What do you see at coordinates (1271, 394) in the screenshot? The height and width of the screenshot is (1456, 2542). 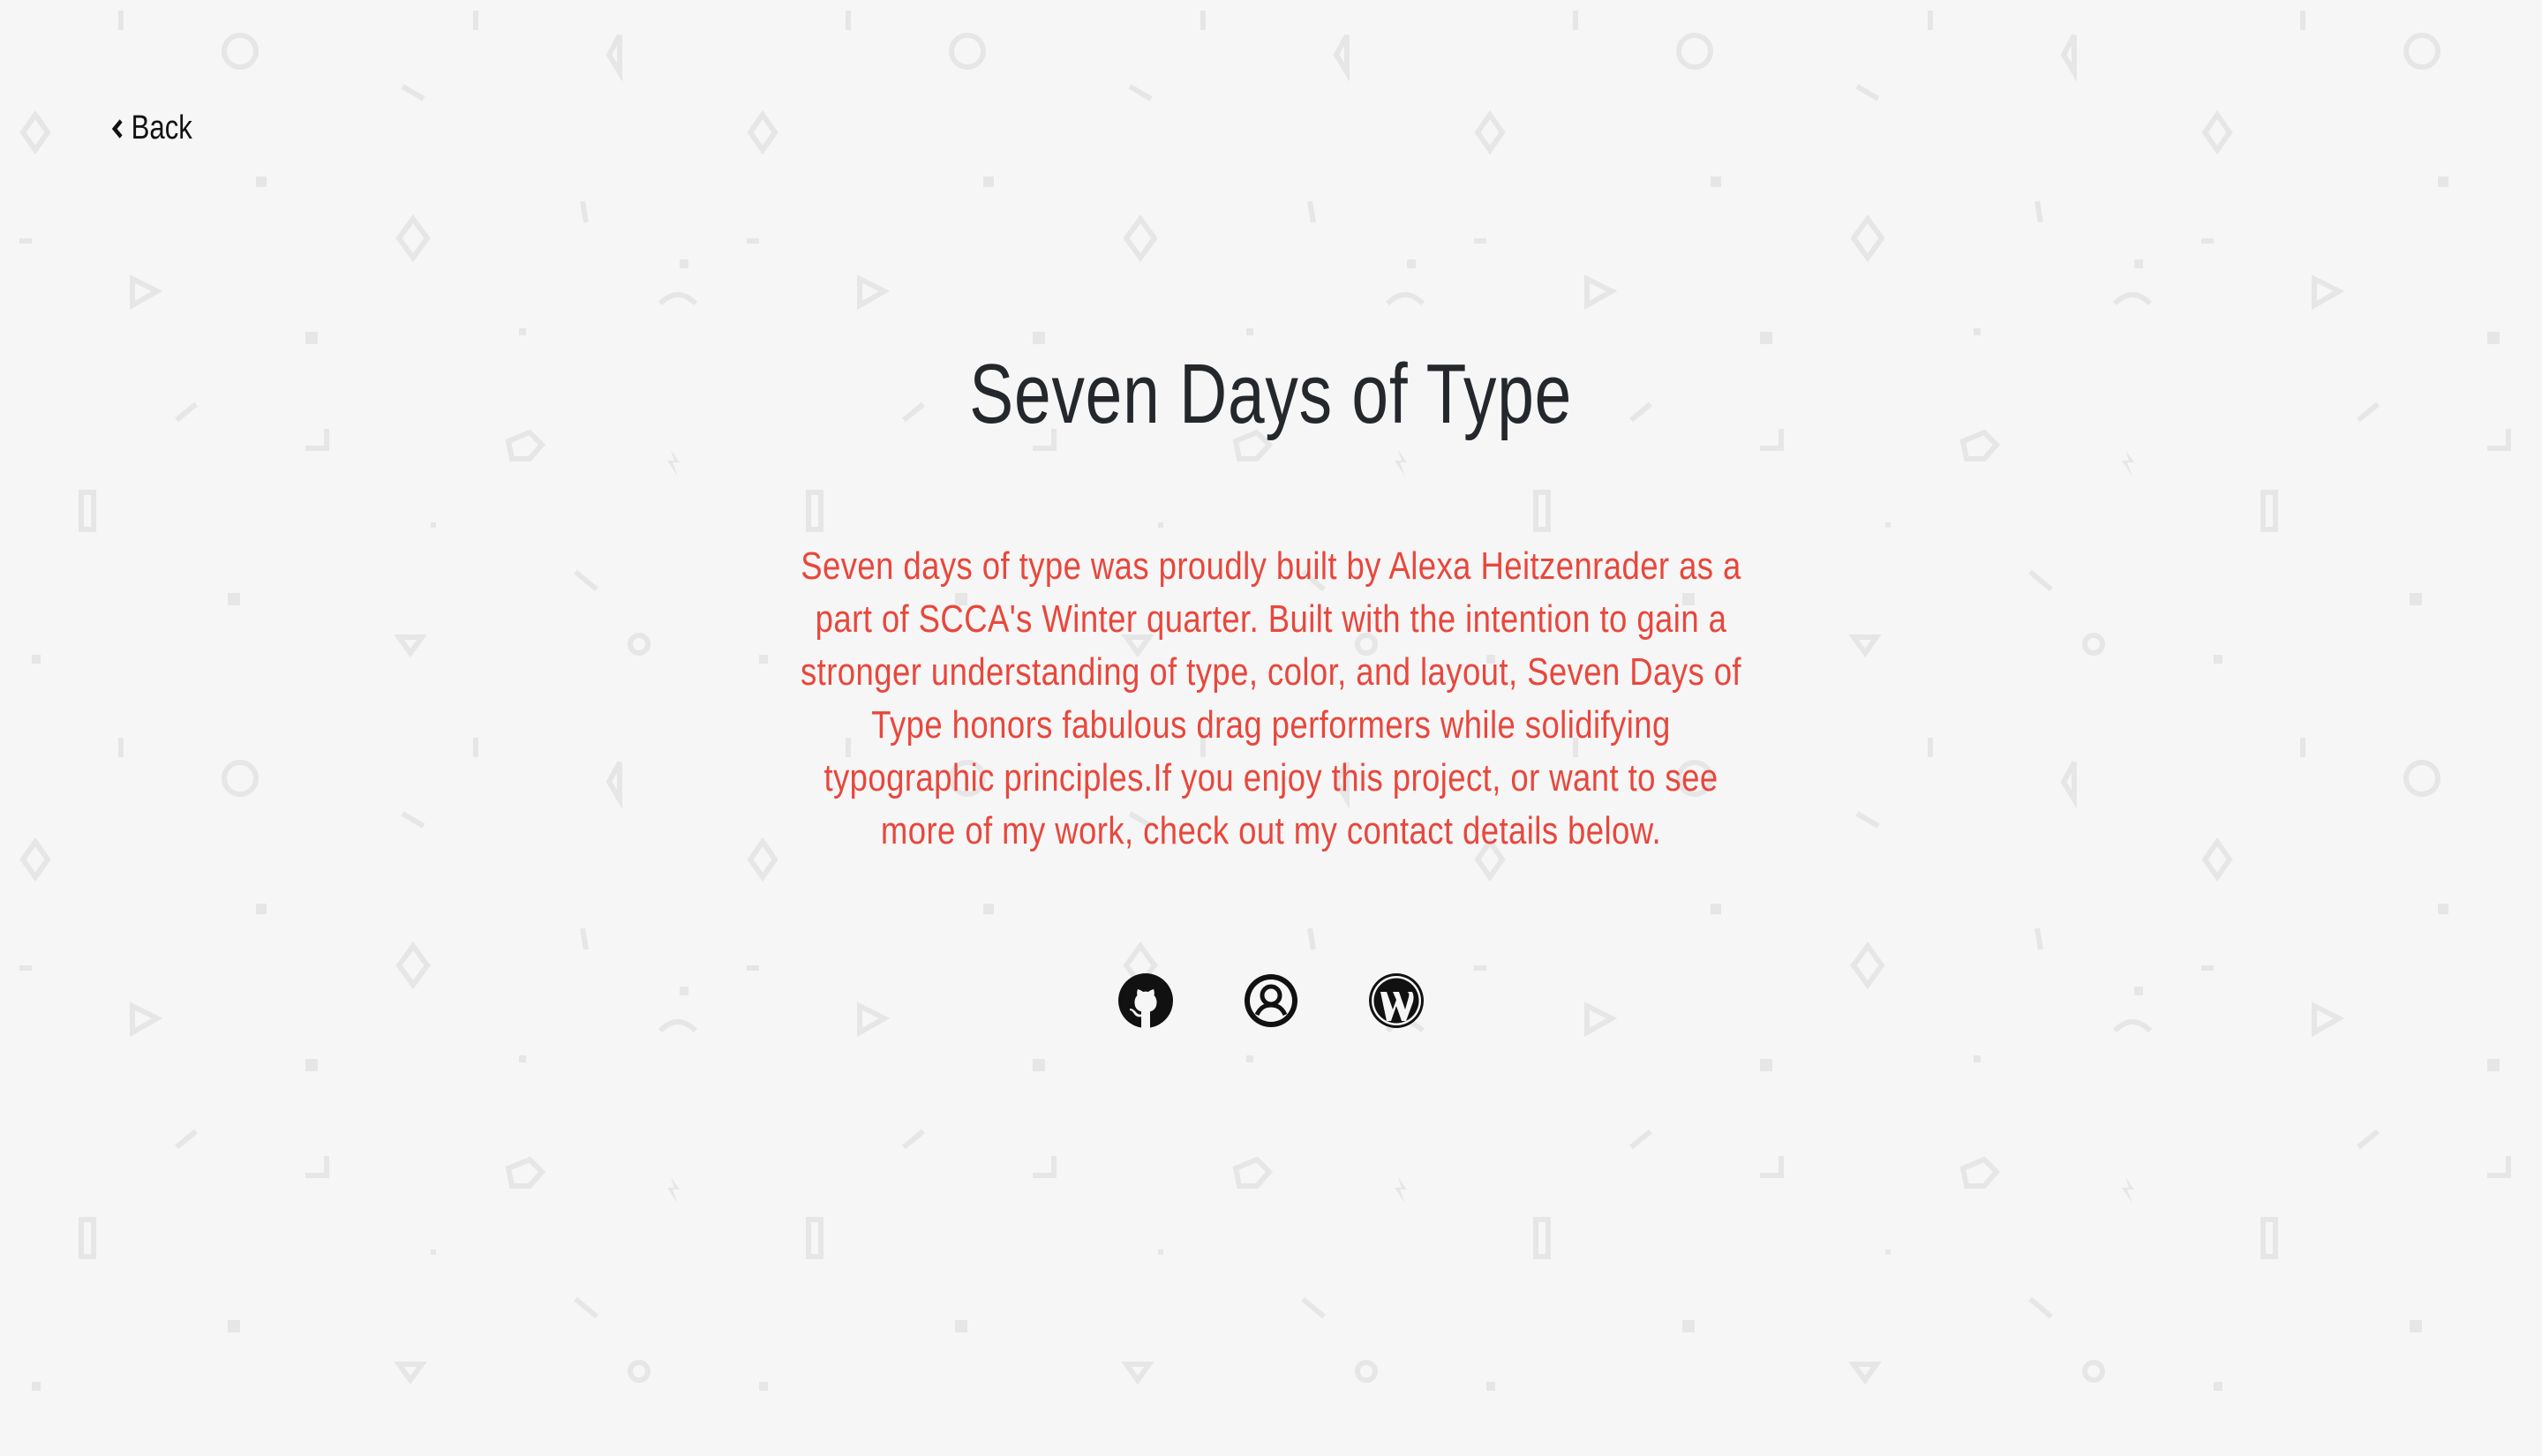 I see `page-title: Seven Days of Type` at bounding box center [1271, 394].